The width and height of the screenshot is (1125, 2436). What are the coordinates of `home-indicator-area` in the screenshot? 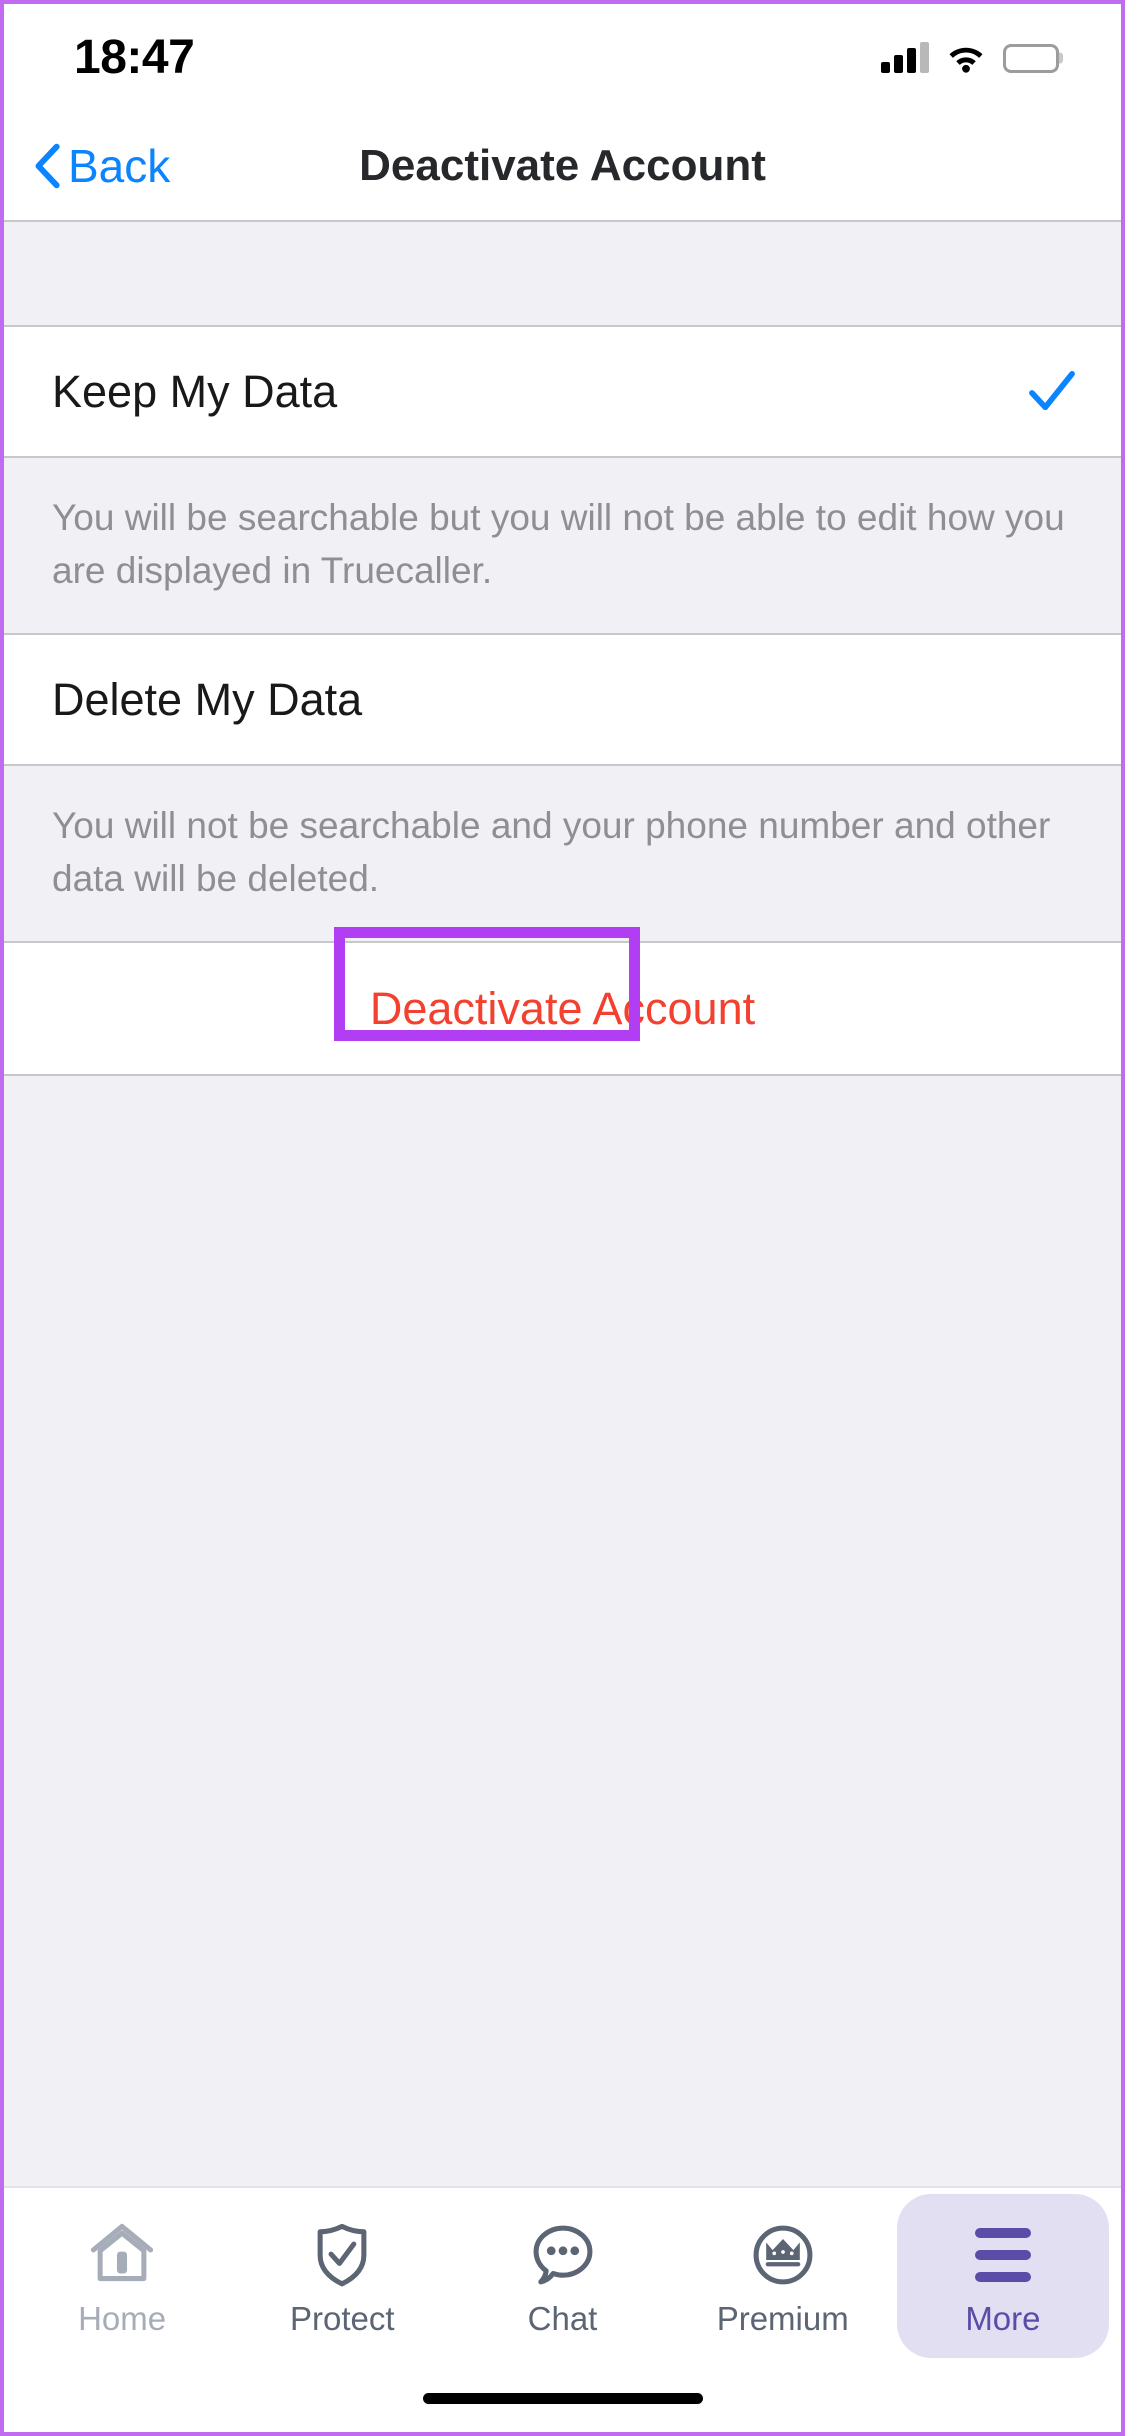 It's located at (562, 2398).